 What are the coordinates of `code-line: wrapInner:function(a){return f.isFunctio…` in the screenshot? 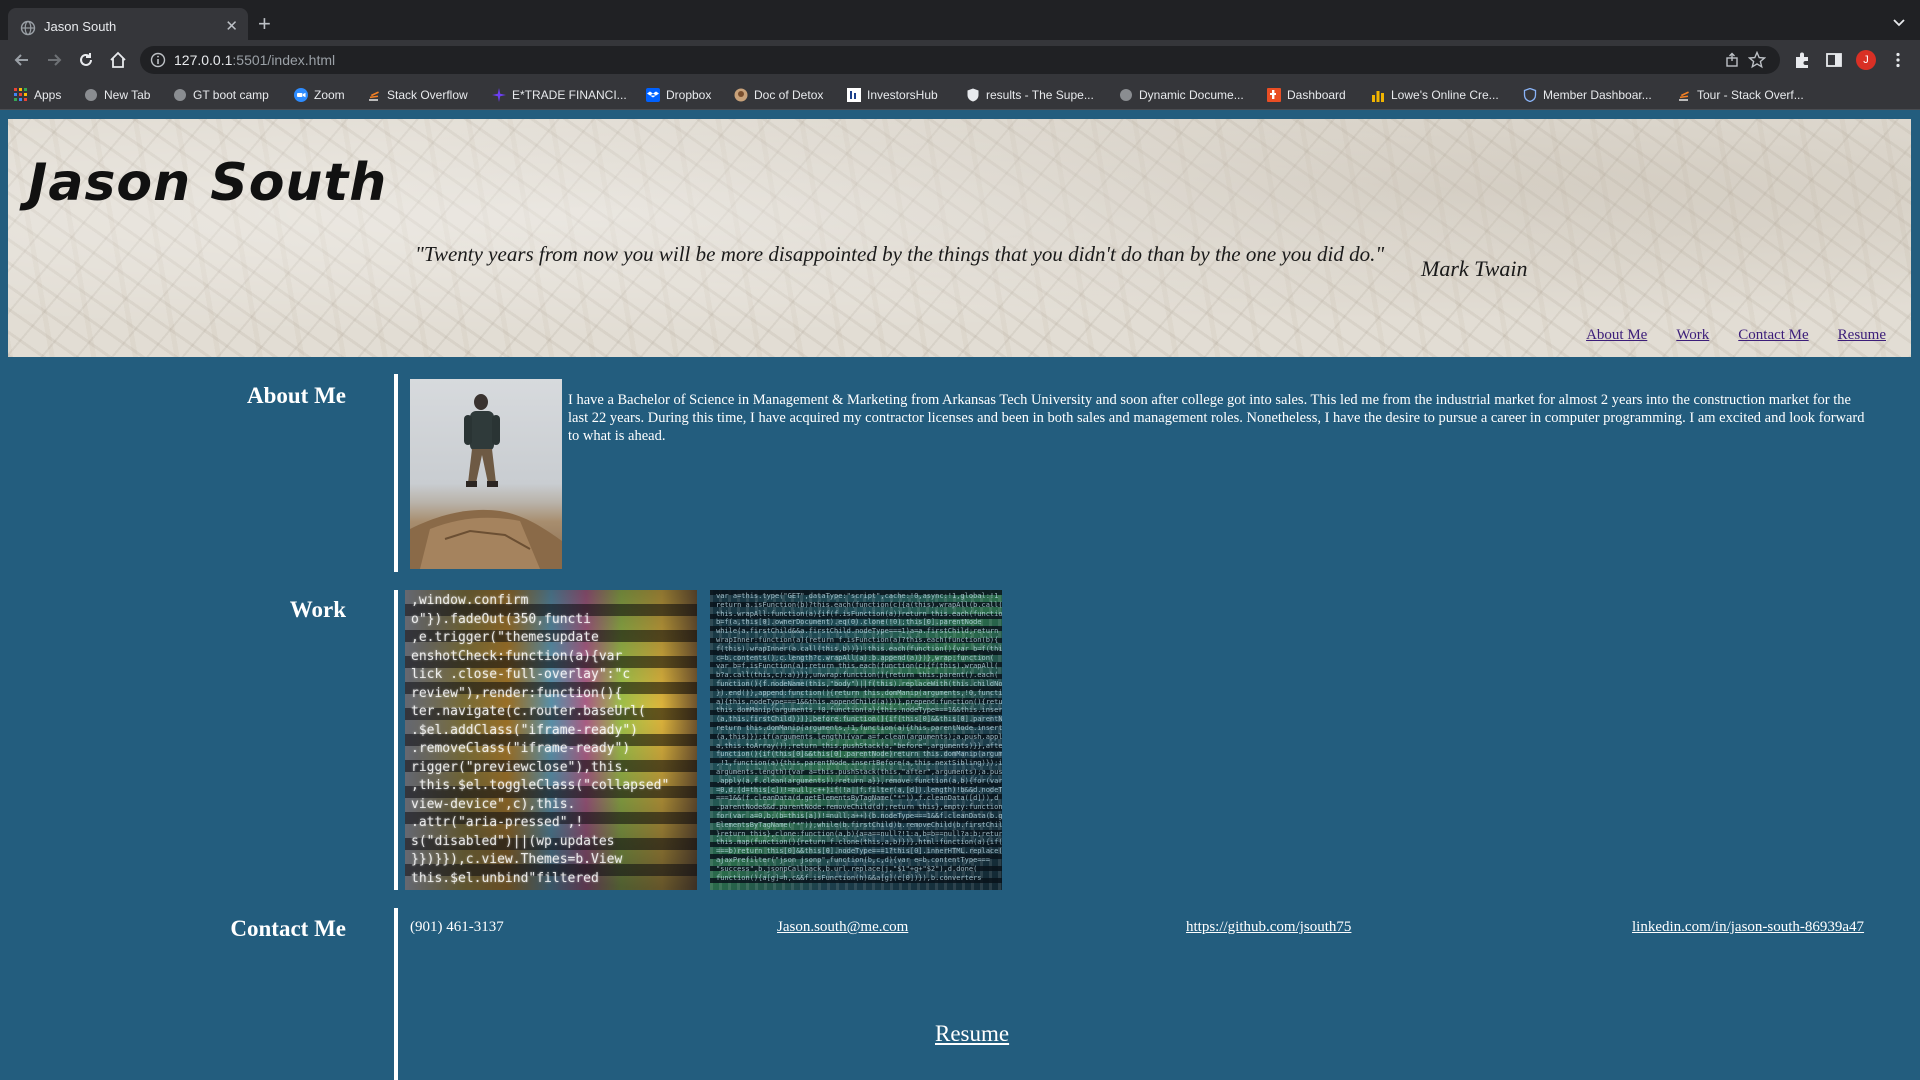 It's located at (857, 640).